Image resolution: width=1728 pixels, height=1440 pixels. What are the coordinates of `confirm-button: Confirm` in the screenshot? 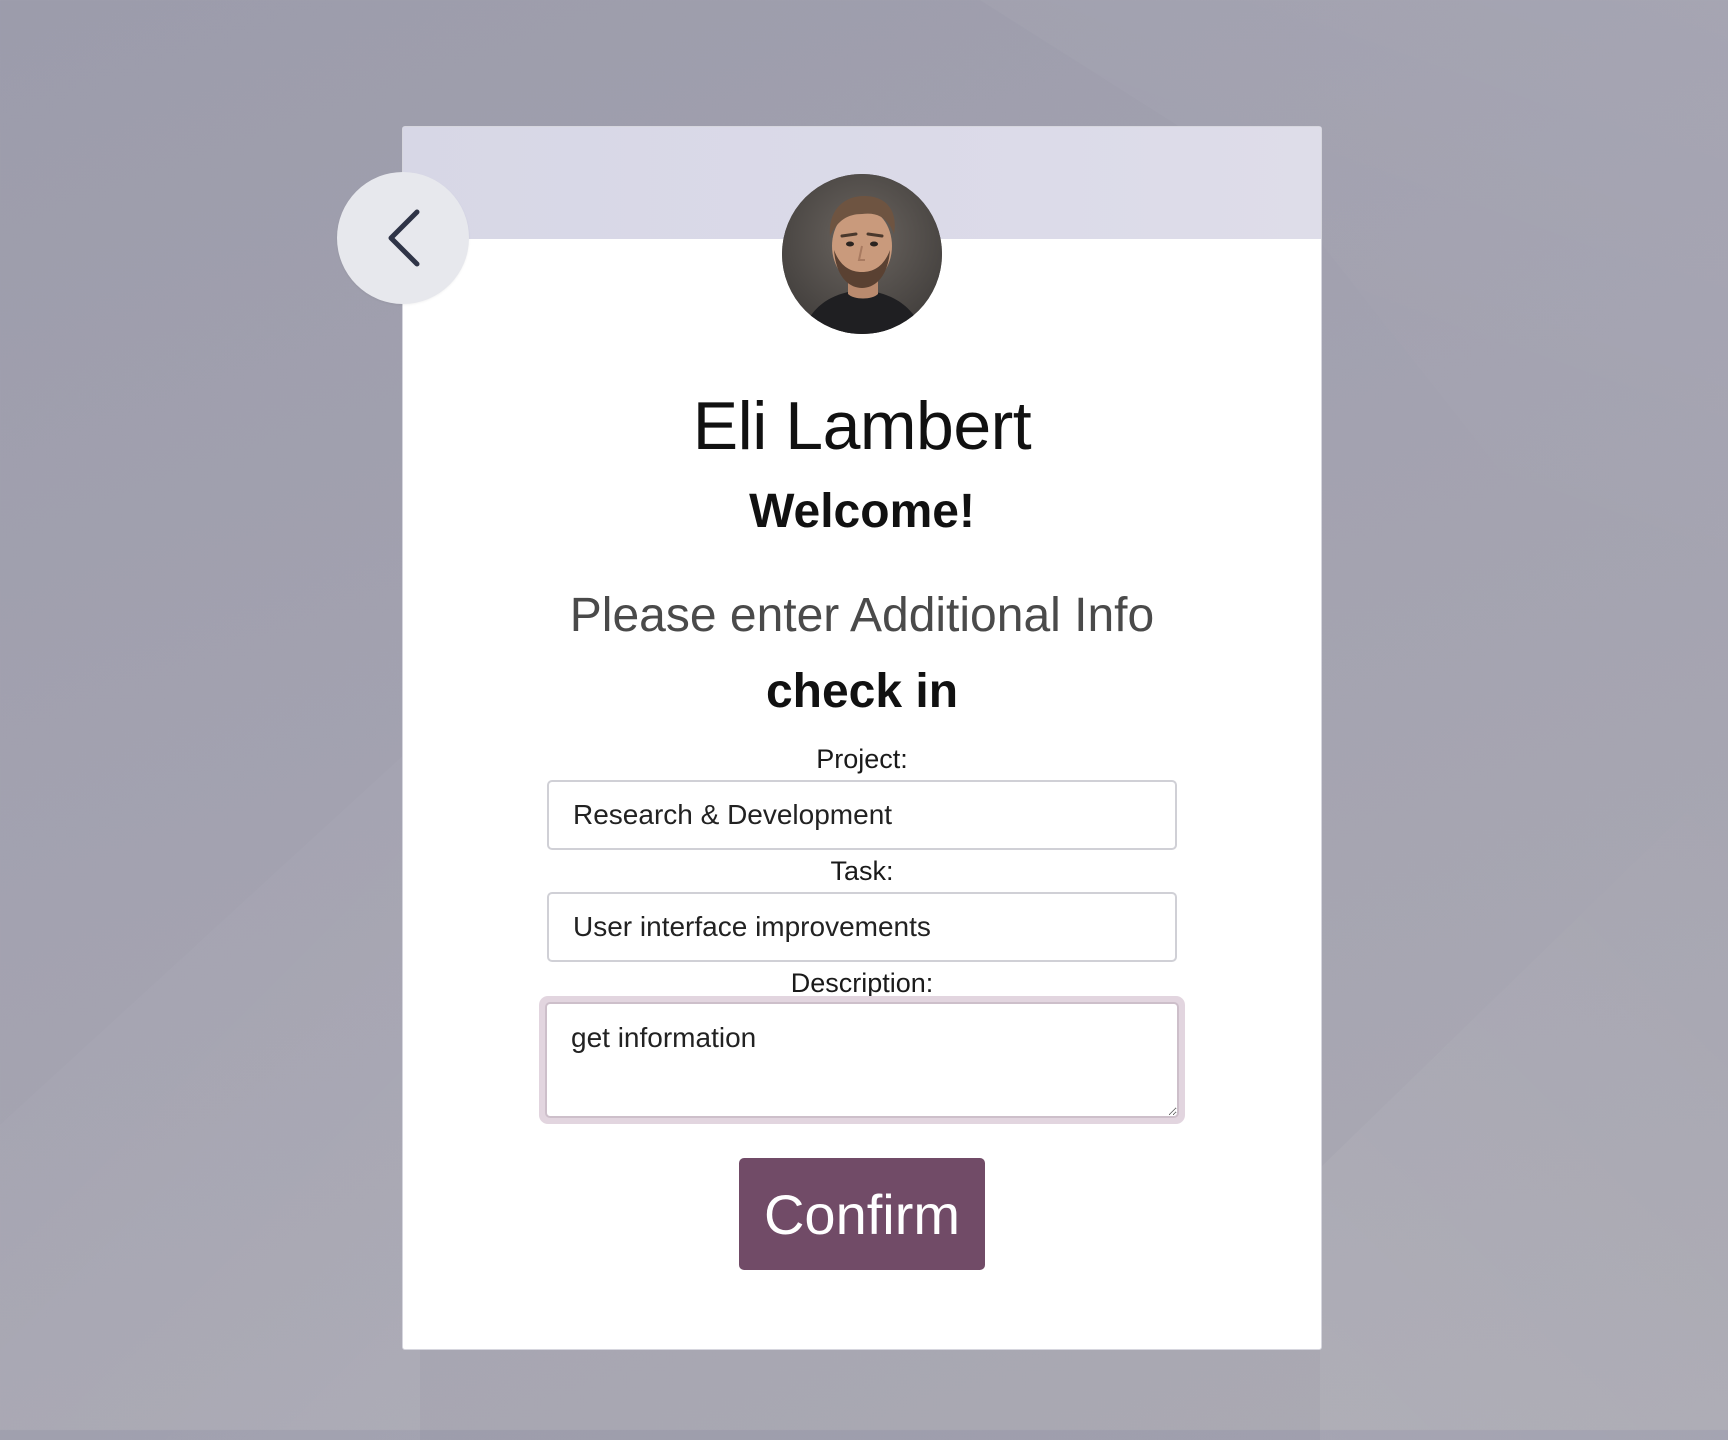 It's located at (862, 1214).